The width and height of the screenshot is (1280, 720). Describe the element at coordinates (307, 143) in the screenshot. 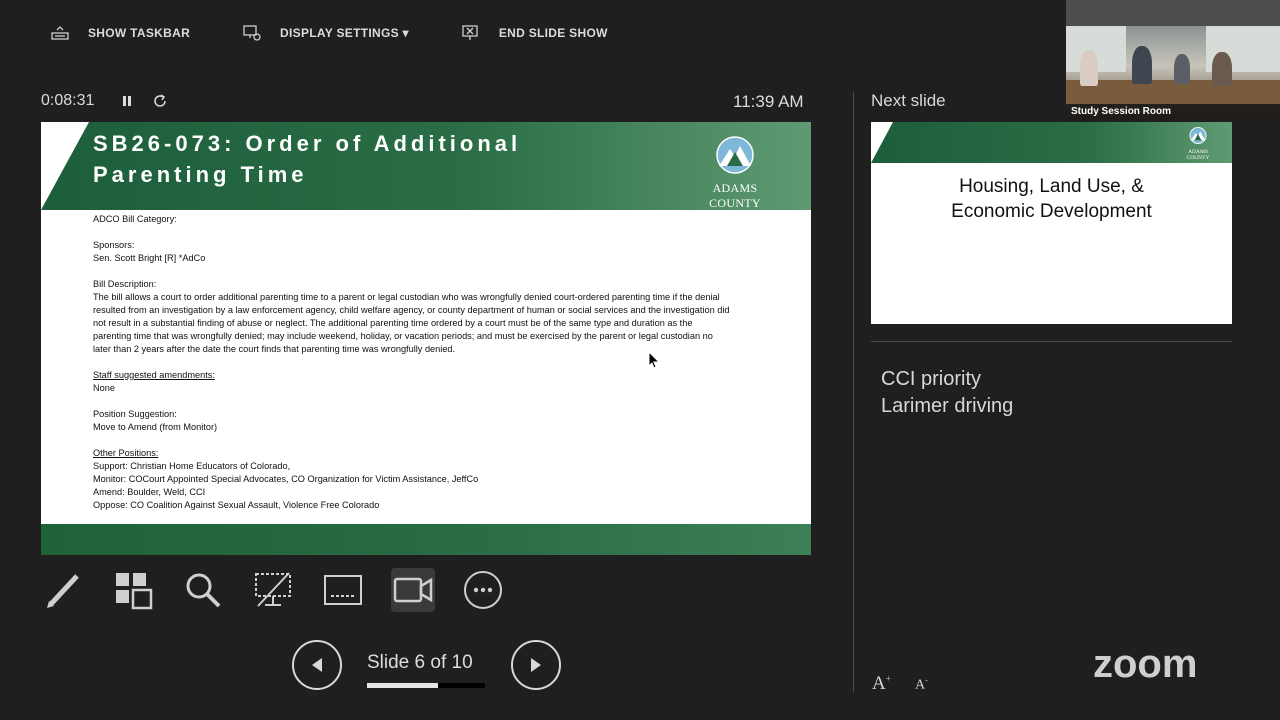

I see `slide-title-line1: SB26-073: Order of Additional` at that location.